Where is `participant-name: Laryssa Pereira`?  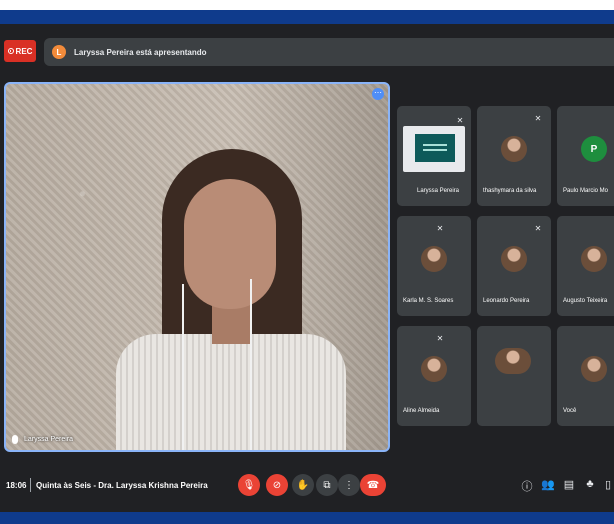
participant-name: Laryssa Pereira is located at coordinates (438, 191).